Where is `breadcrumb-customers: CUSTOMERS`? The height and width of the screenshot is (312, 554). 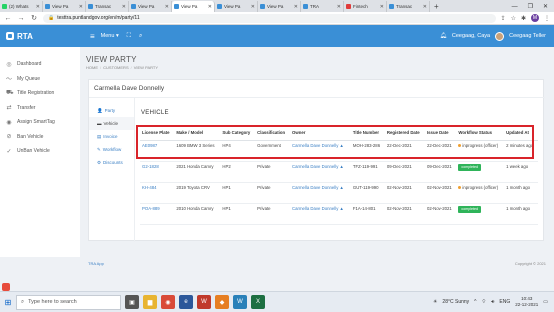
breadcrumb-customers: CUSTOMERS is located at coordinates (115, 67).